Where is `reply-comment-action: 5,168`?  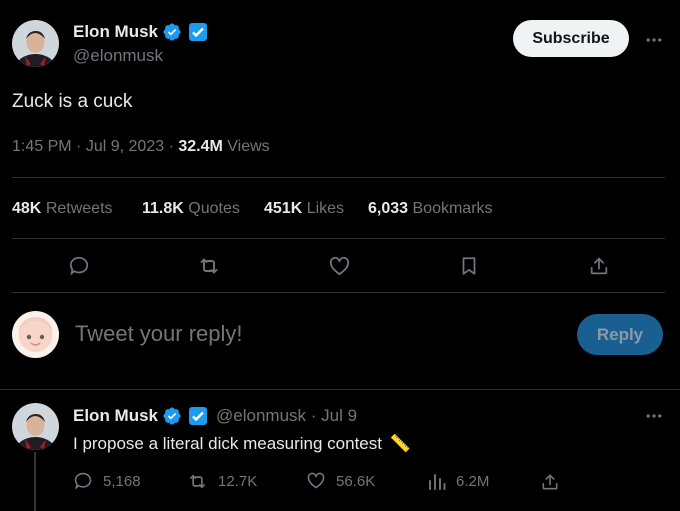
reply-comment-action: 5,168 is located at coordinates (107, 481).